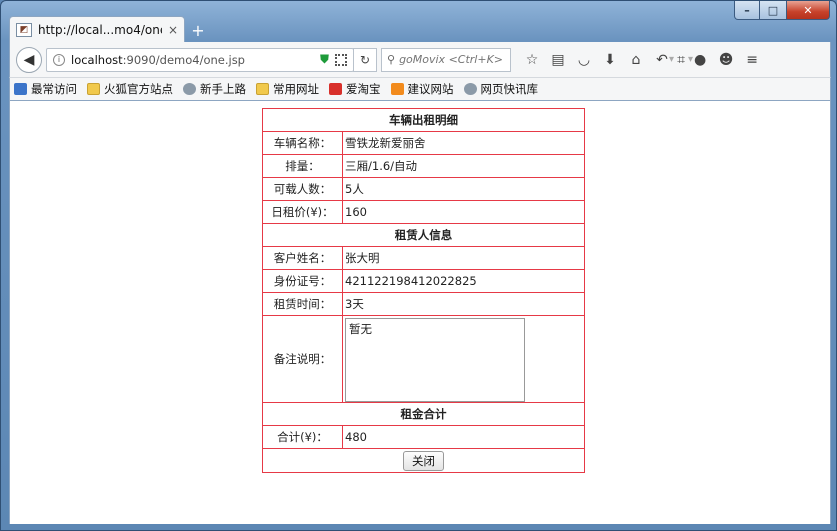 The height and width of the screenshot is (531, 837). I want to click on section-title-vehicle: 车辆出租明细, so click(423, 120).